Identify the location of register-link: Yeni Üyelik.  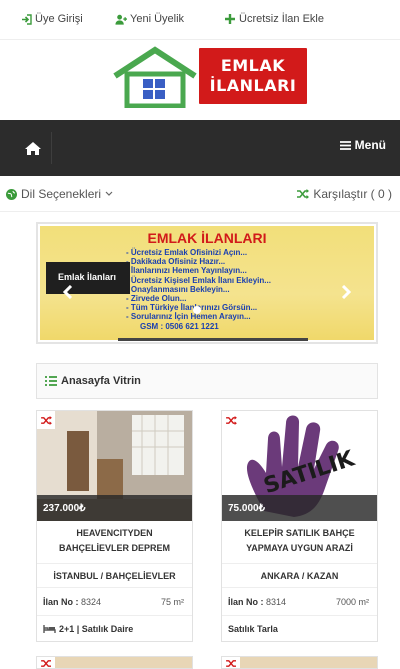
(149, 19).